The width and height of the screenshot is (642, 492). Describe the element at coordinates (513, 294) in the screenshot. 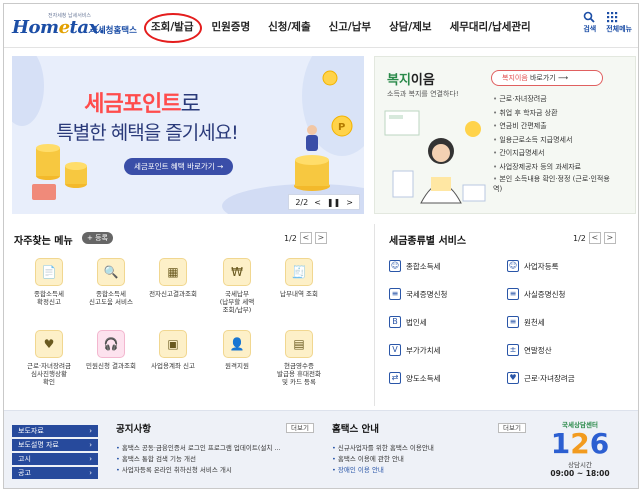

I see `fact-icon: ≡` at that location.